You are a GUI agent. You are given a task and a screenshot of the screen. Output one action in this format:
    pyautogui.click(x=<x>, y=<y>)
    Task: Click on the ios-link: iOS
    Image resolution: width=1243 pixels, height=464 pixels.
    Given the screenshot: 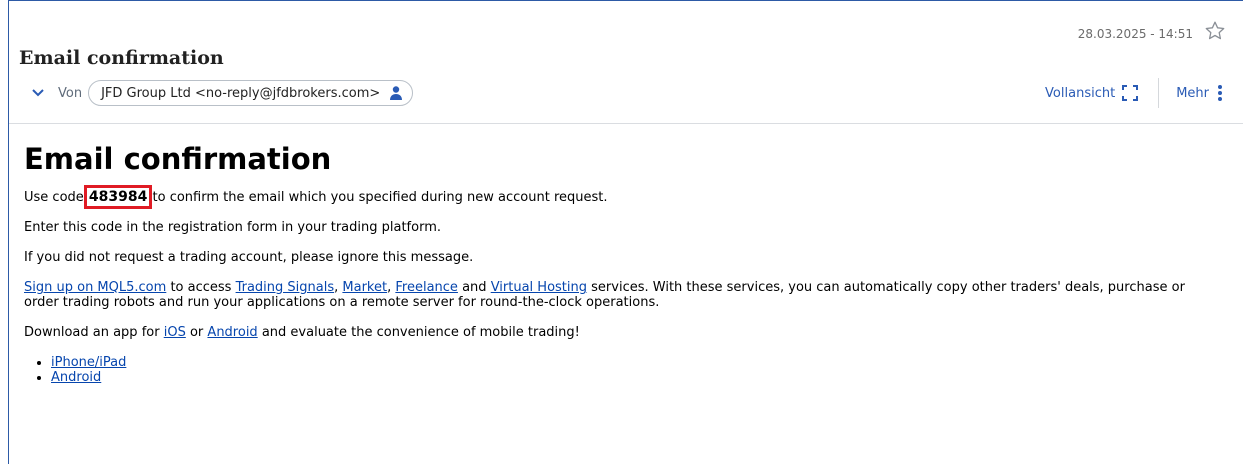 What is the action you would take?
    pyautogui.click(x=175, y=332)
    